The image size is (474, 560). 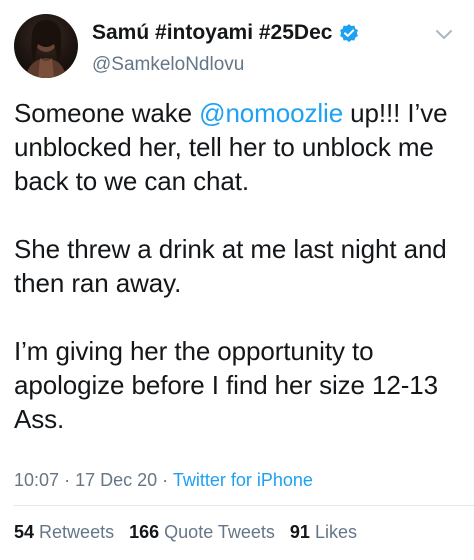 What do you see at coordinates (244, 505) in the screenshot?
I see `divider` at bounding box center [244, 505].